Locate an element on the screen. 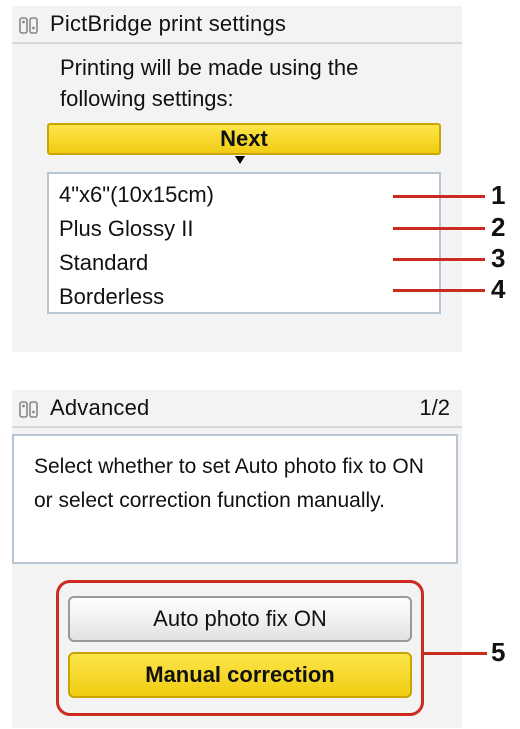 The height and width of the screenshot is (729, 520). callout-number-2: 2 is located at coordinates (498, 227).